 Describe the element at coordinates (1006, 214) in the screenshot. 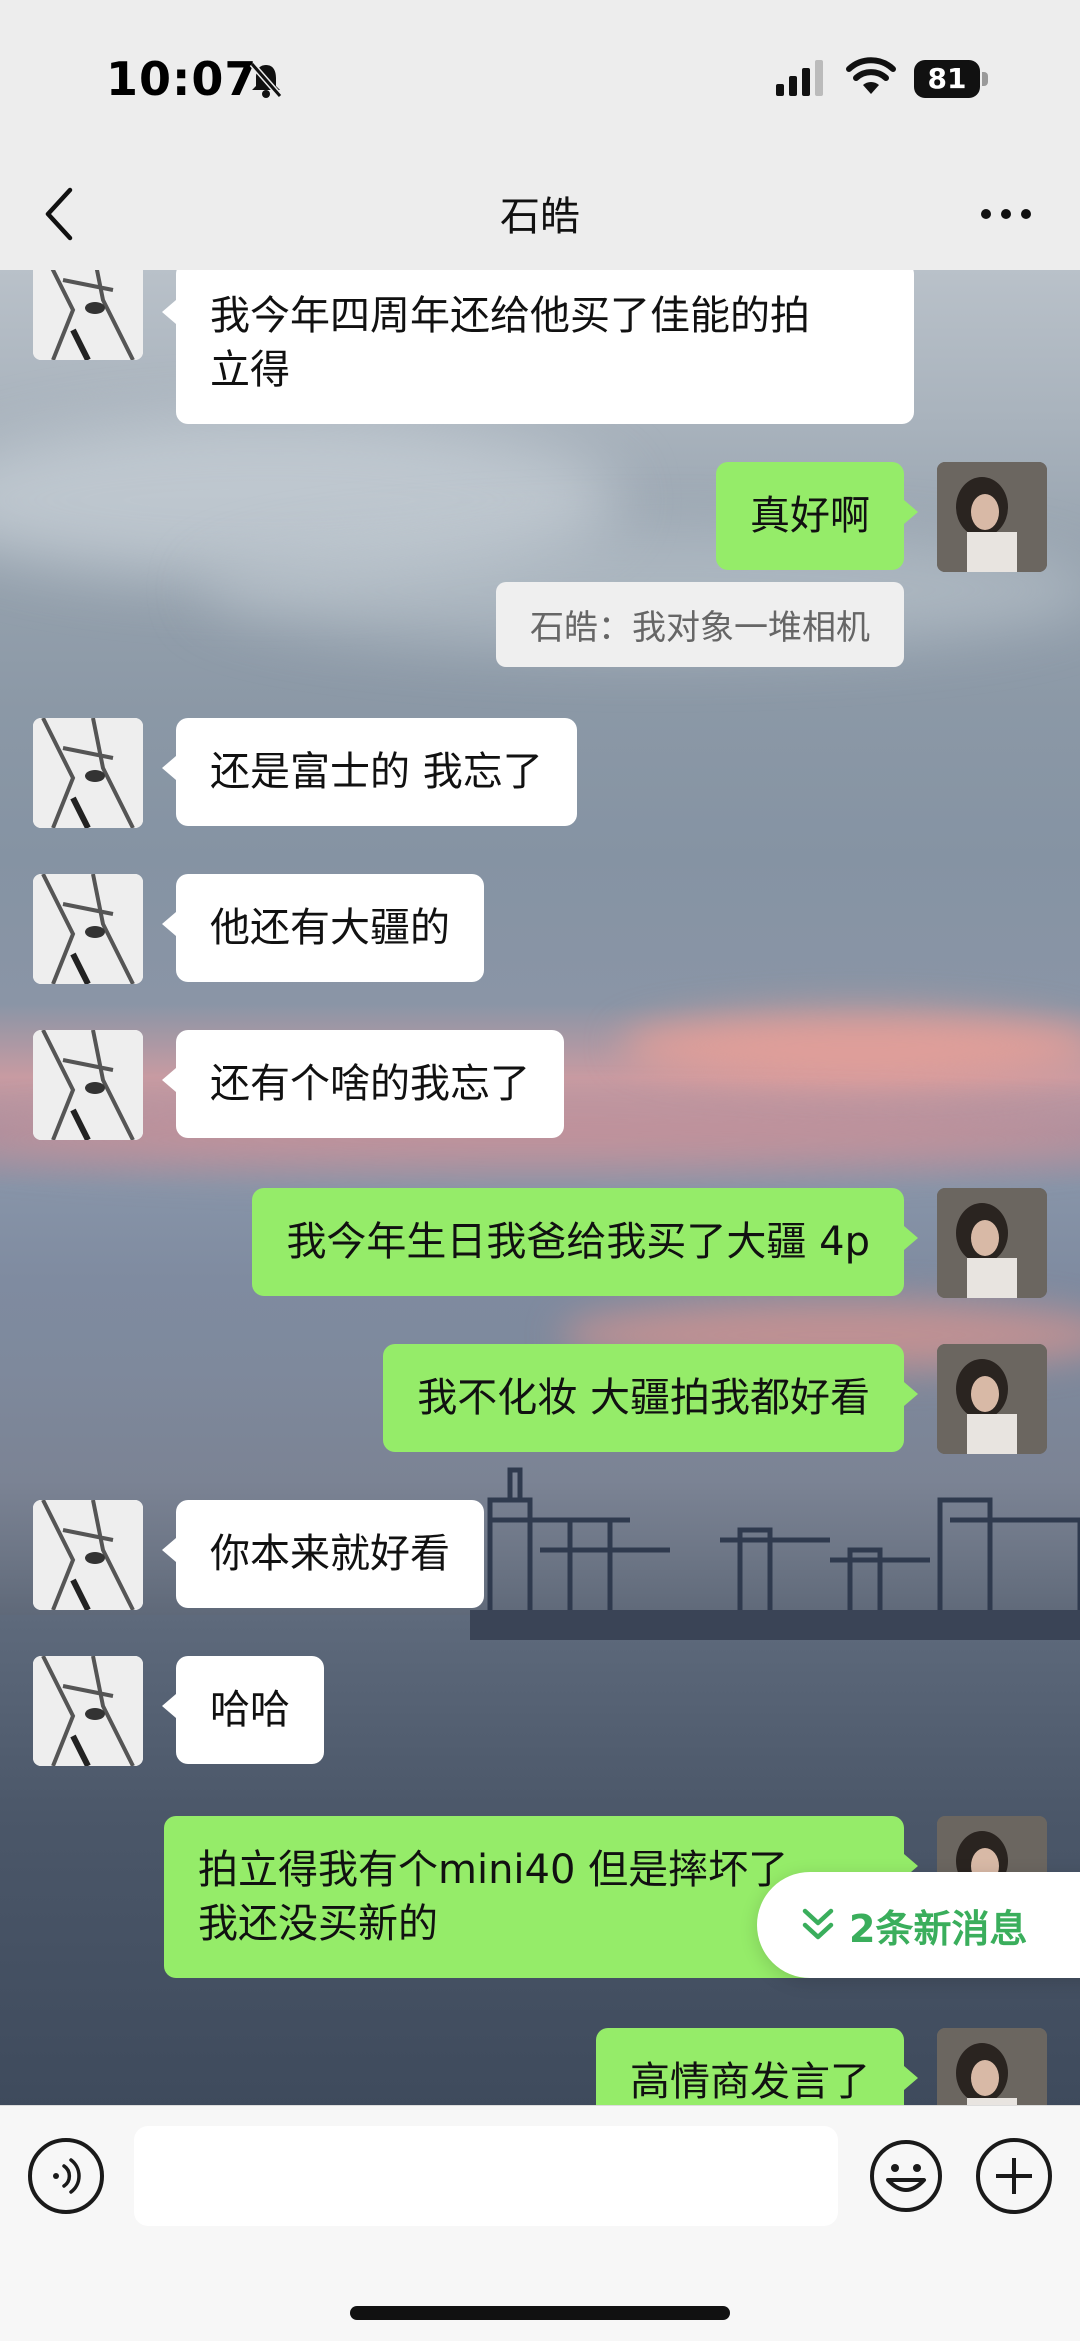

I see `more-dots-icon` at that location.